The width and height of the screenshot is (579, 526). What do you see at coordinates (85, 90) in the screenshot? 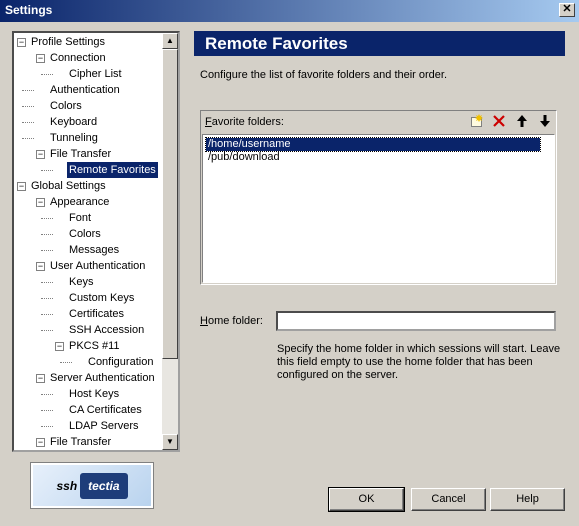
I see `tree-item-label: Authentication` at bounding box center [85, 90].